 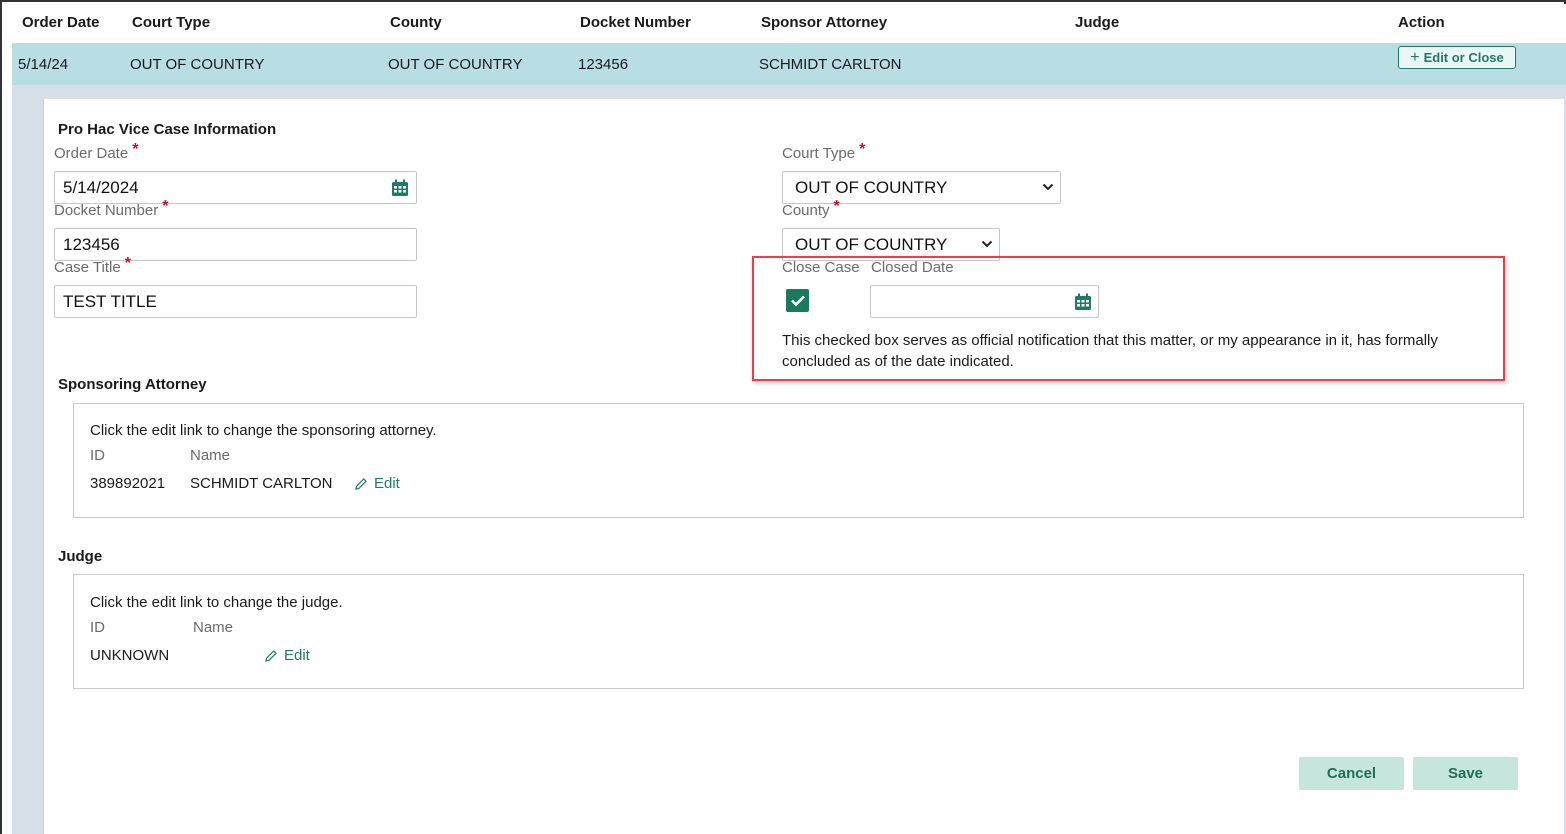 What do you see at coordinates (1463, 57) in the screenshot?
I see `edit-or-close-label: Edit or Close` at bounding box center [1463, 57].